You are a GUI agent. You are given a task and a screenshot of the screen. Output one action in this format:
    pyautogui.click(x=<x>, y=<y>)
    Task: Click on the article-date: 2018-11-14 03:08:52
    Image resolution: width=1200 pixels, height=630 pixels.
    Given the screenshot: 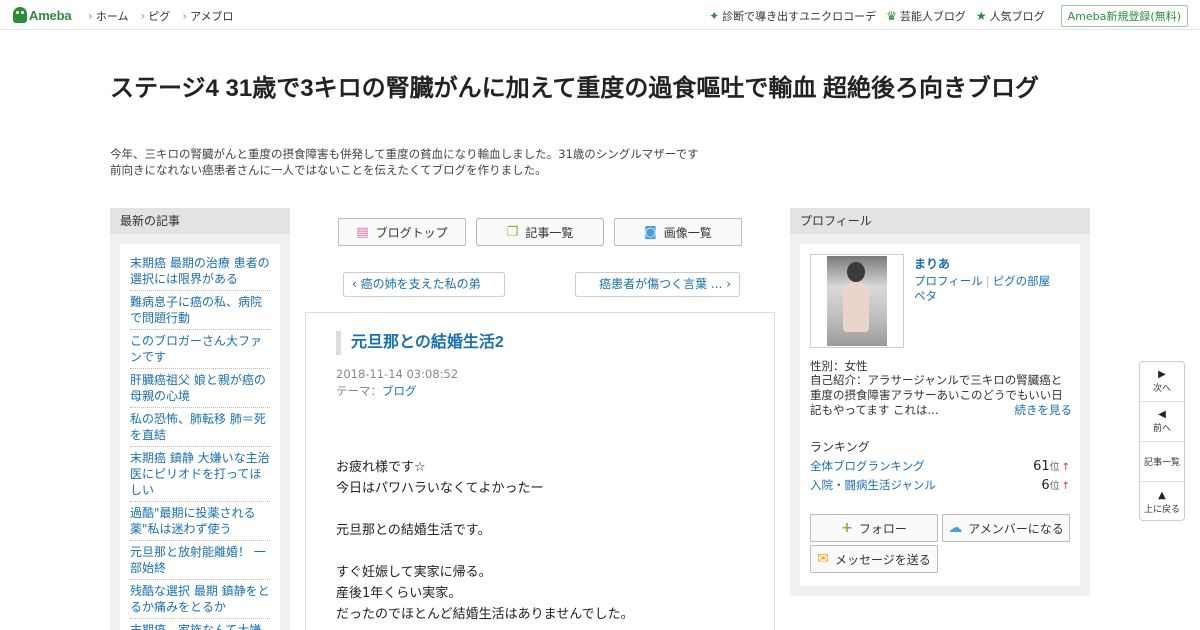 What is the action you would take?
    pyautogui.click(x=397, y=374)
    